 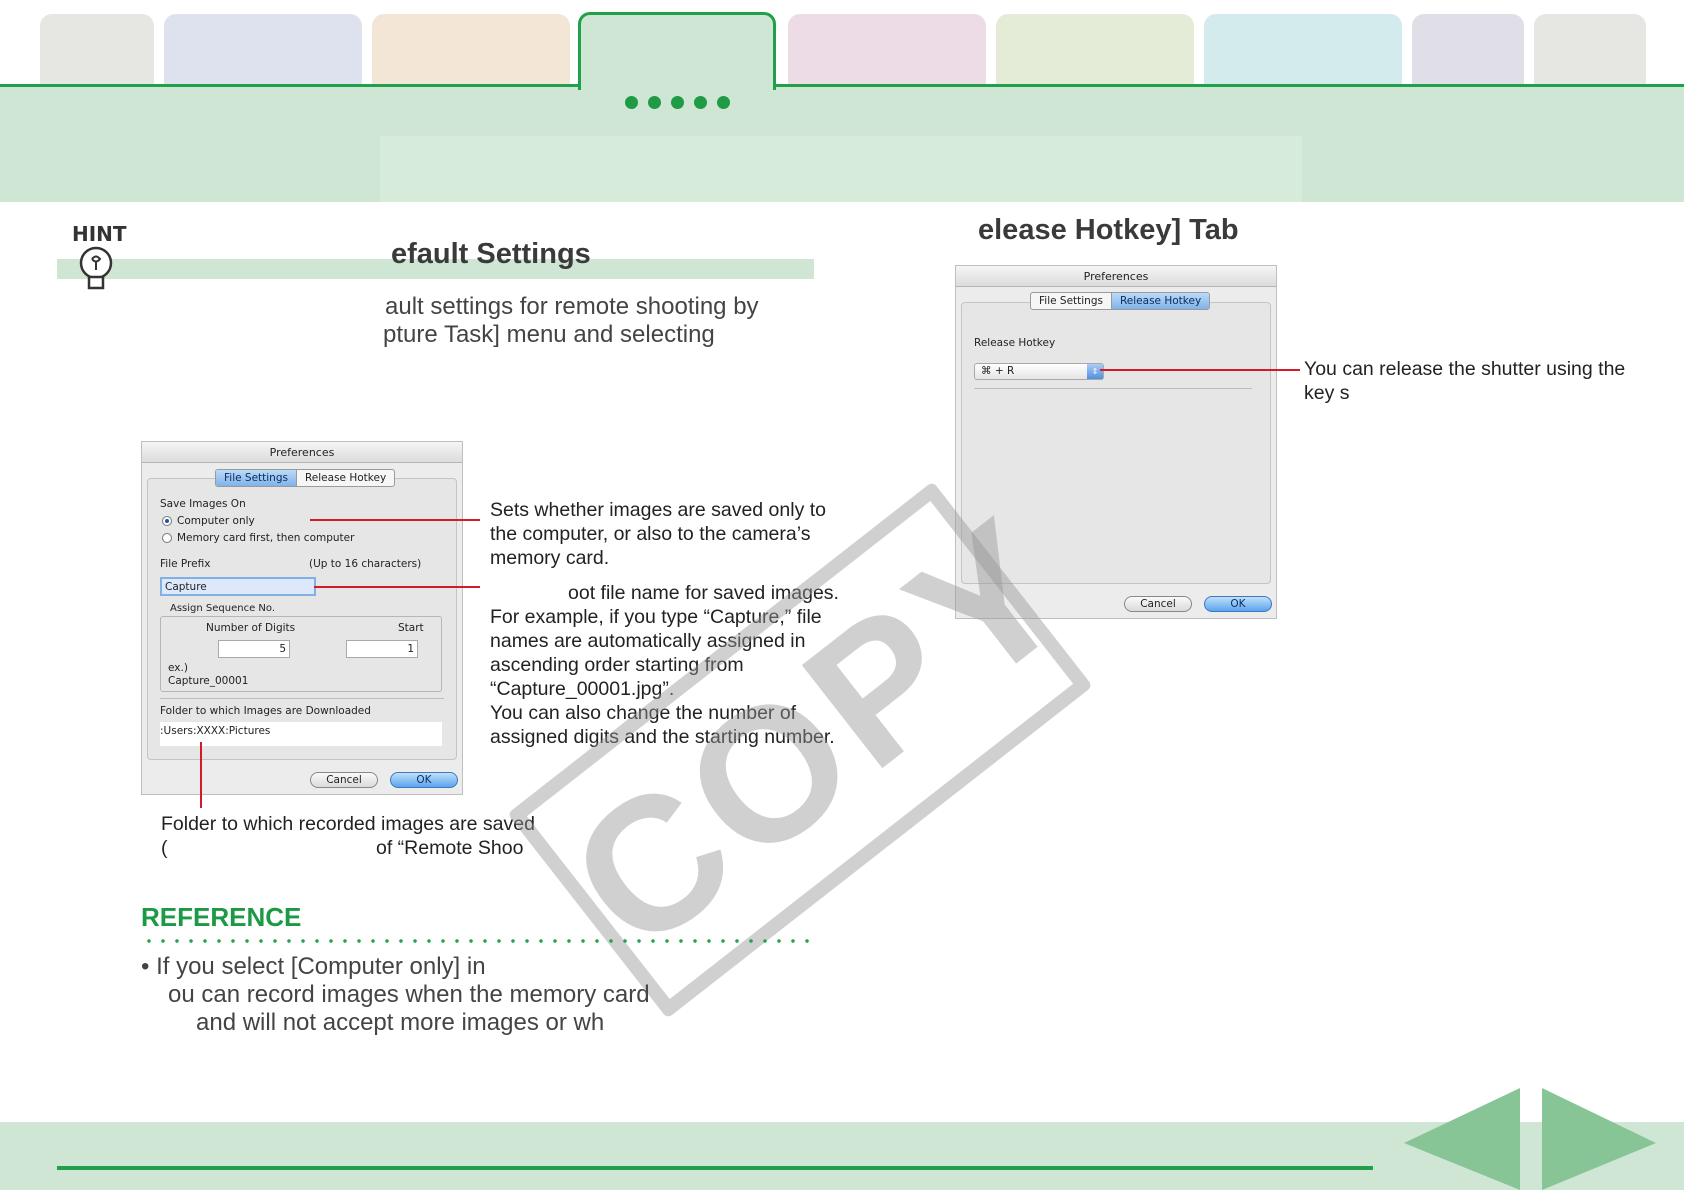 I want to click on watermark-text: COPY, so click(x=820, y=734).